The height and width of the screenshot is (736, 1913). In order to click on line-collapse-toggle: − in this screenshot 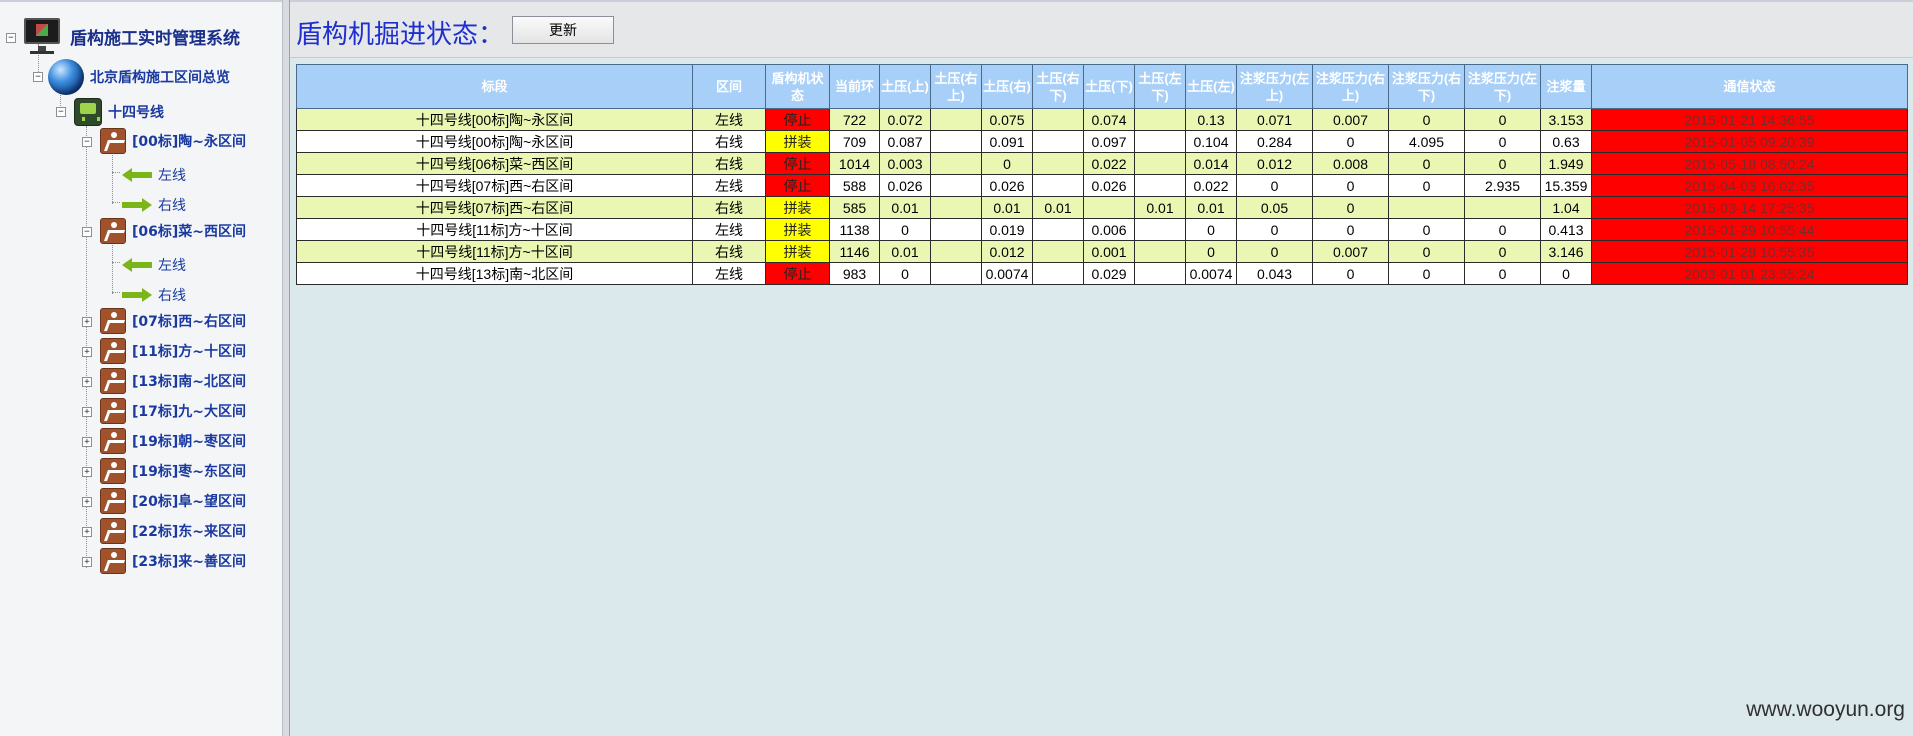, I will do `click(61, 112)`.